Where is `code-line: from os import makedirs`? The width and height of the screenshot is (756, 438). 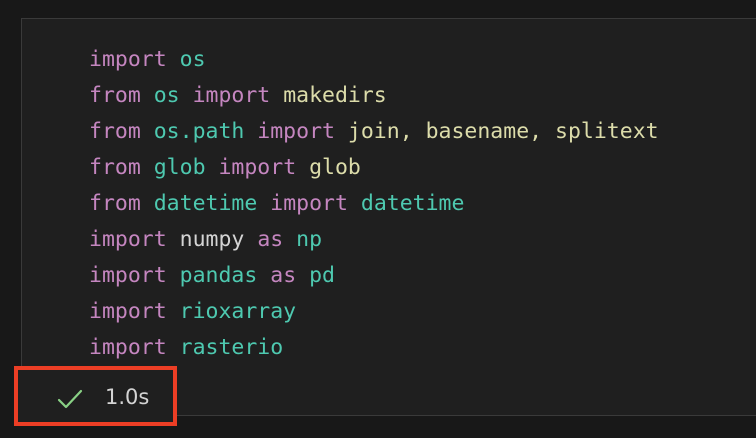
code-line: from os import makedirs is located at coordinates (374, 96).